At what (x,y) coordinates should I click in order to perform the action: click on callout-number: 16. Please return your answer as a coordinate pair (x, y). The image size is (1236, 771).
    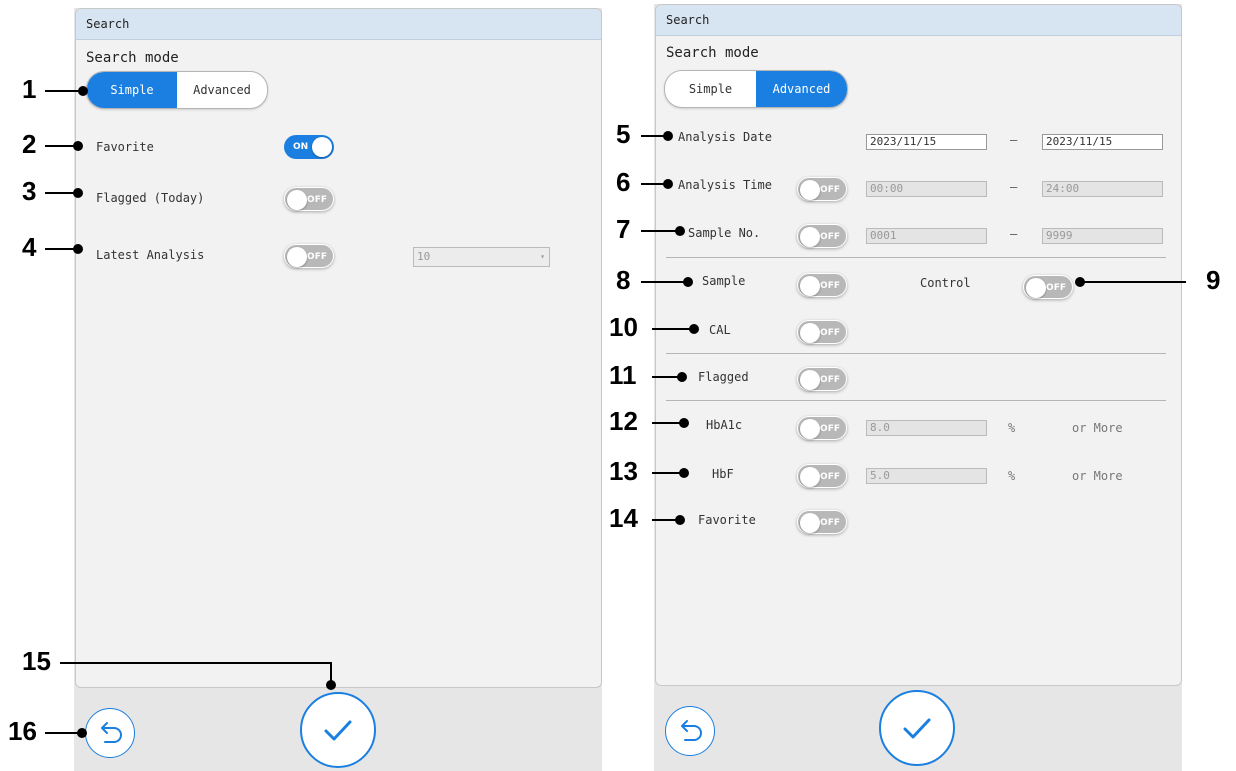
    Looking at the image, I should click on (22, 731).